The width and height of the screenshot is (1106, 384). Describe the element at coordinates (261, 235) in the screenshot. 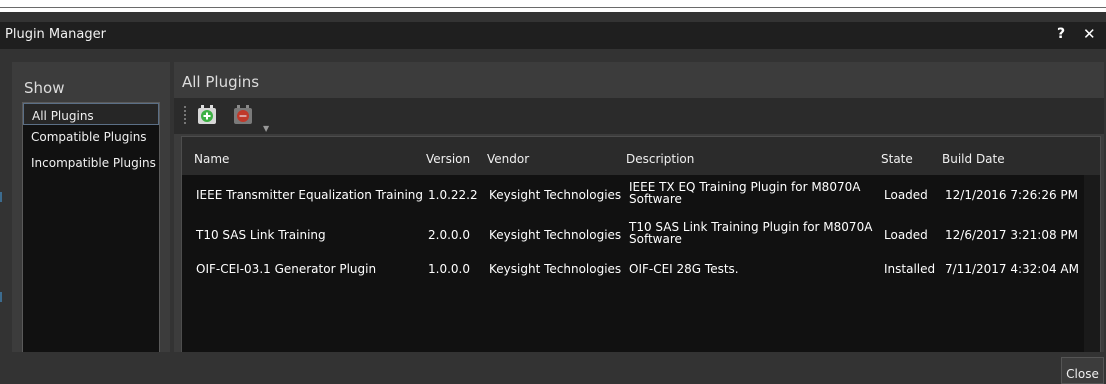

I see `cell-name: T10 SAS Link Training` at that location.